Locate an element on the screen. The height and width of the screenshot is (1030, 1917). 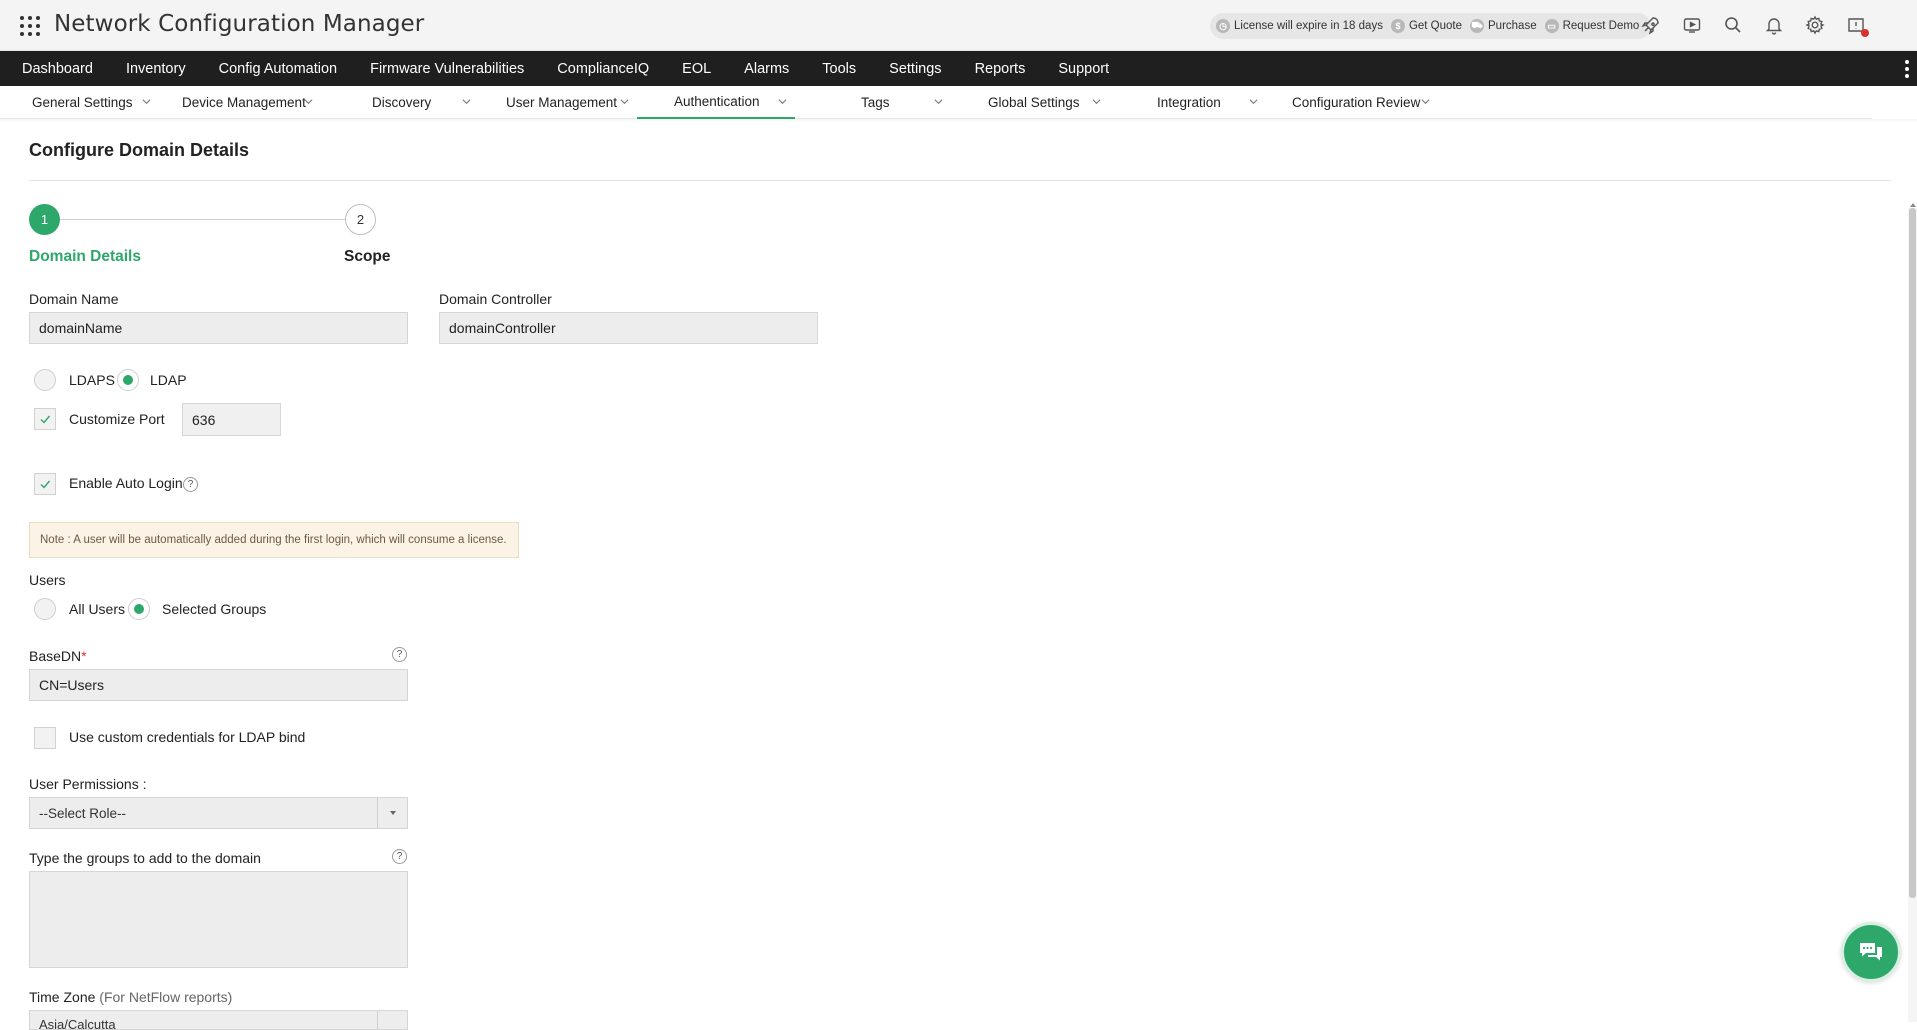
ldaps-radio is located at coordinates (45, 380).